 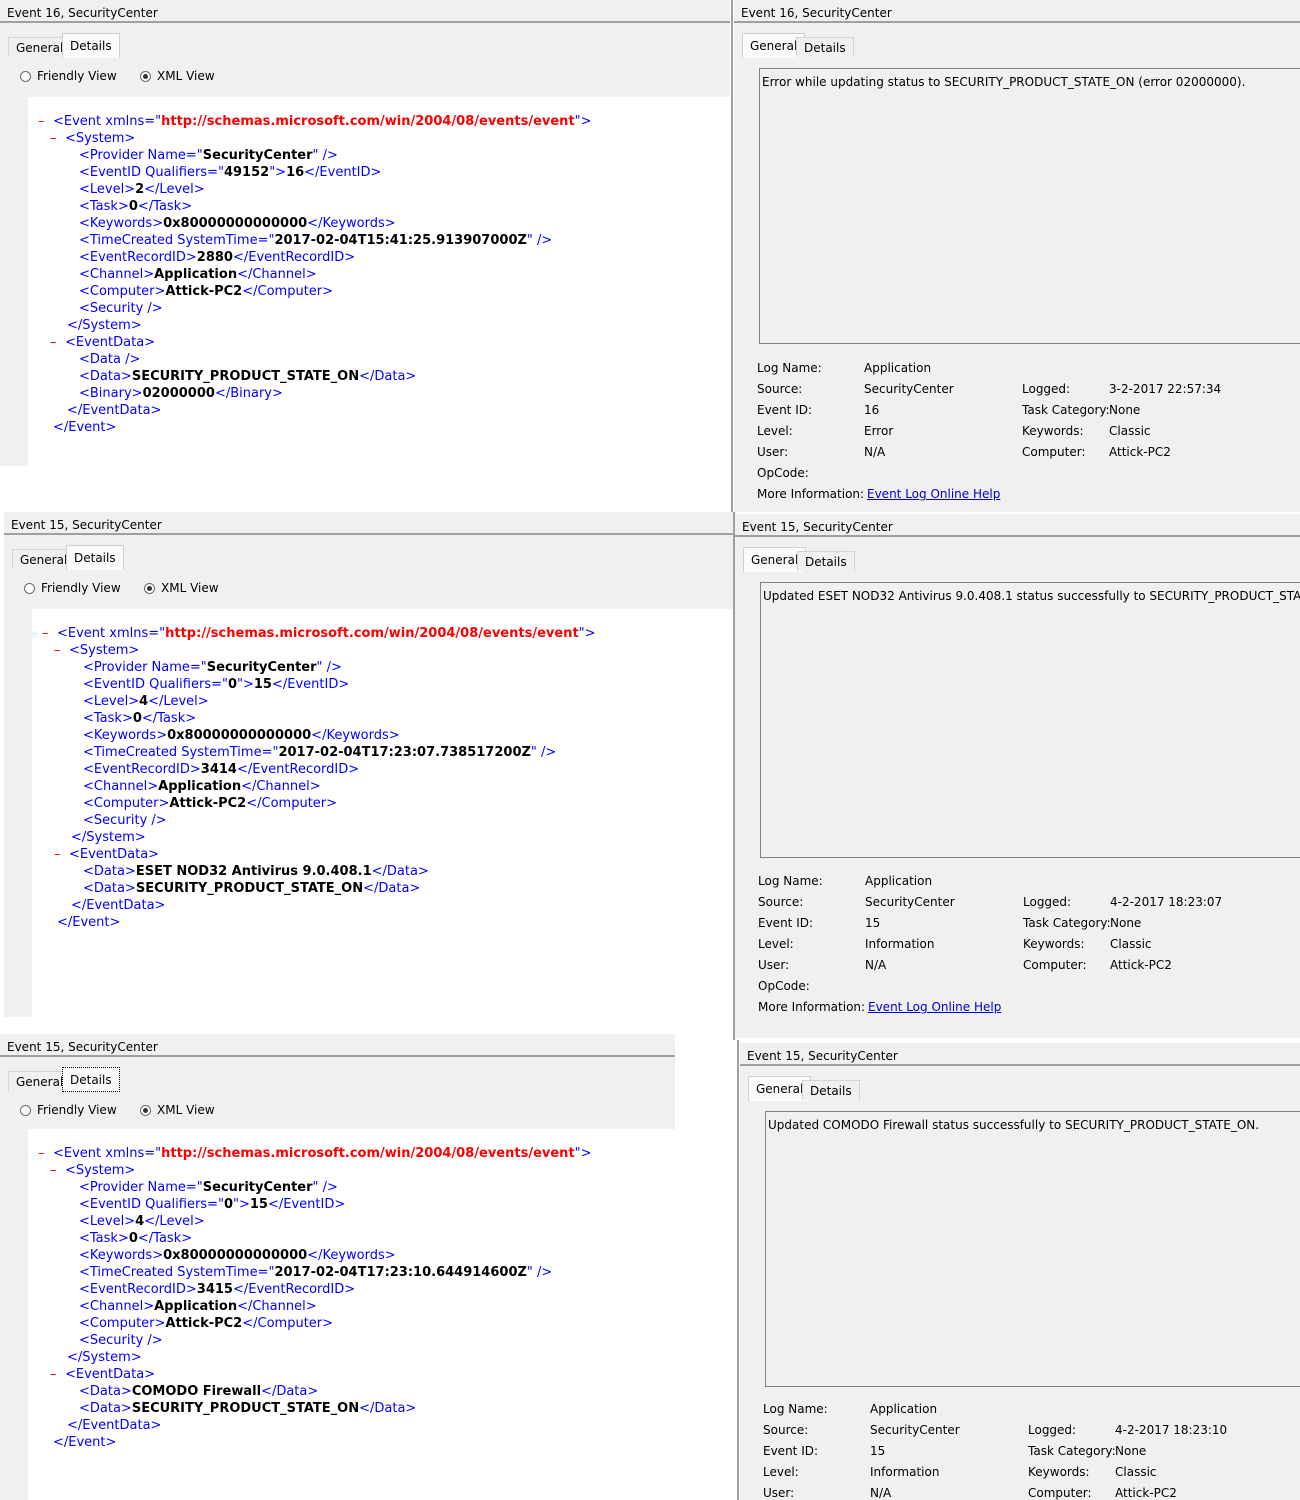 I want to click on radio-off-icon, so click(x=25, y=76).